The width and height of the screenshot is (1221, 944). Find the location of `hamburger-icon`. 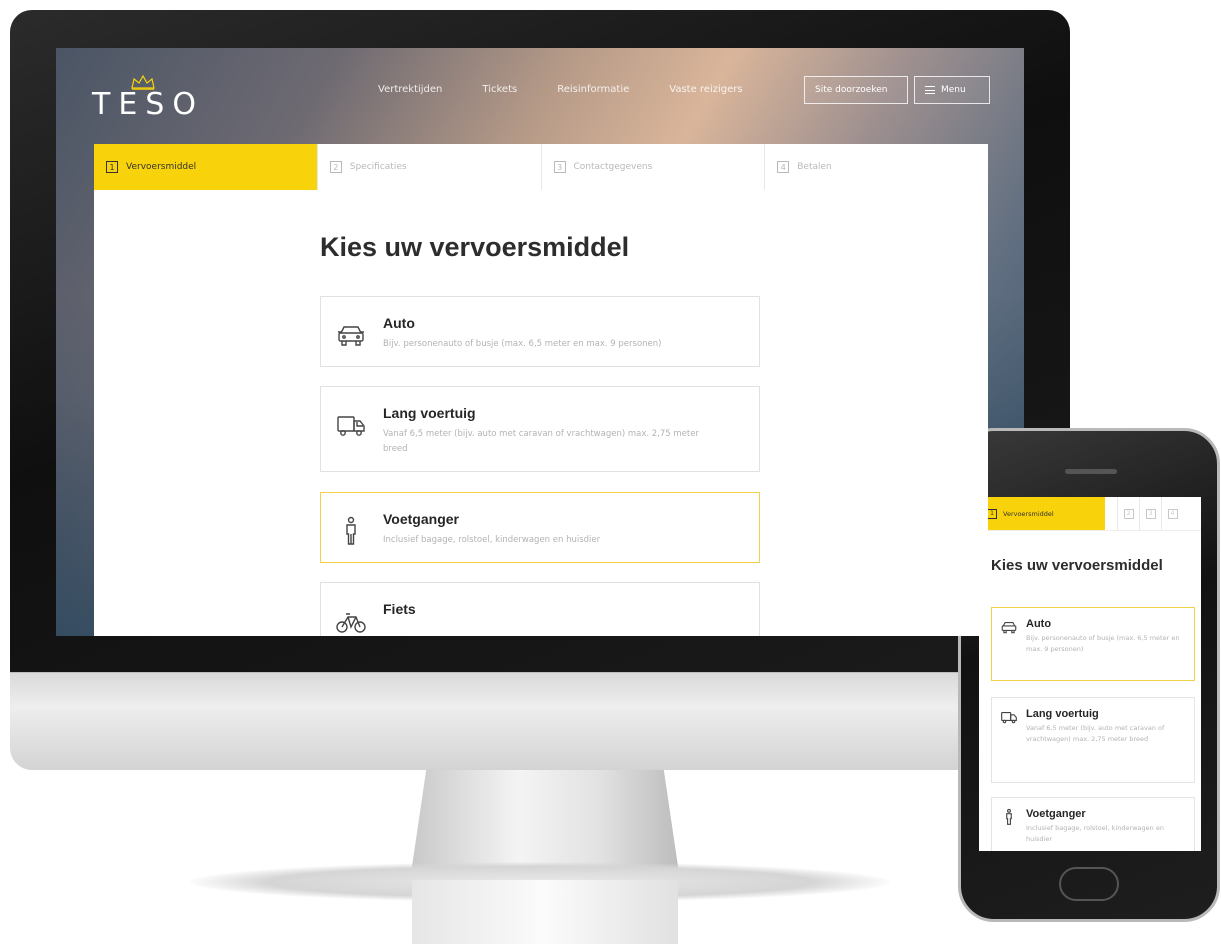

hamburger-icon is located at coordinates (930, 90).